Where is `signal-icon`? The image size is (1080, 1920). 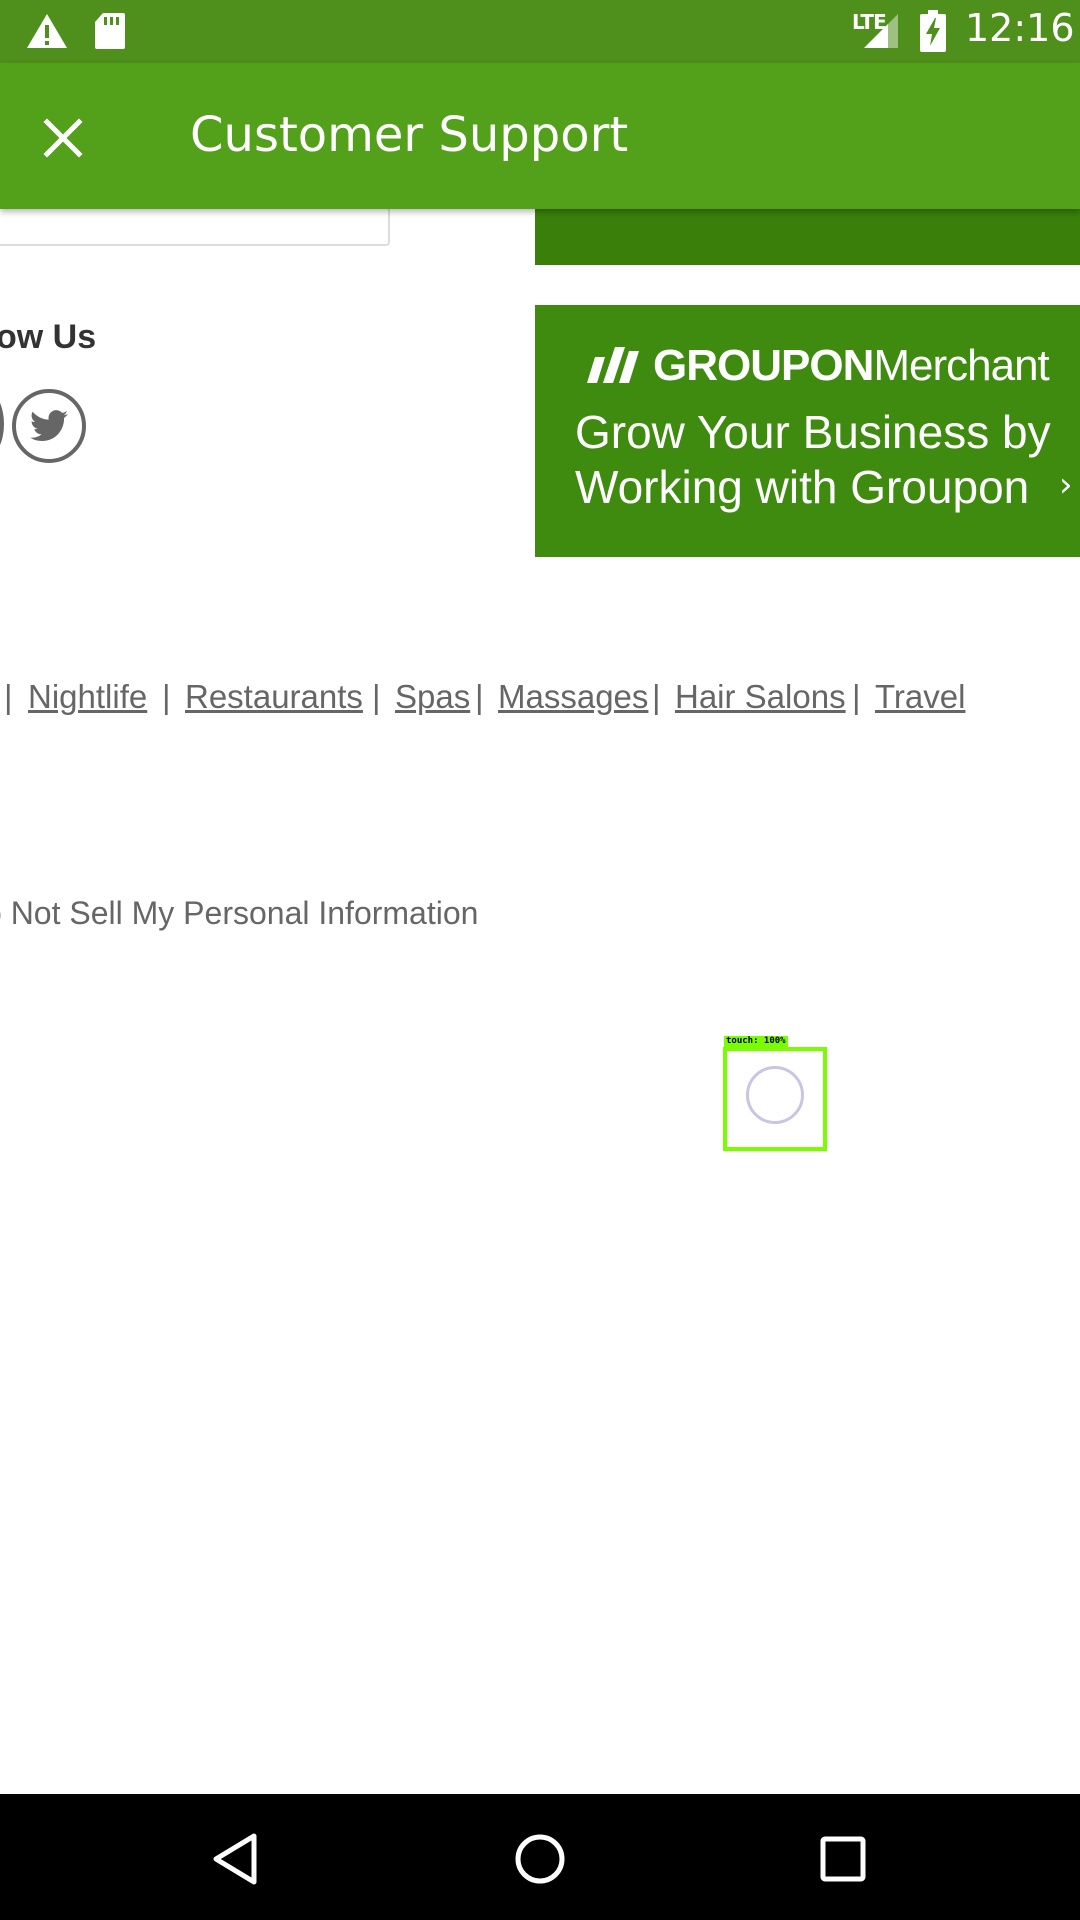
signal-icon is located at coordinates (881, 31).